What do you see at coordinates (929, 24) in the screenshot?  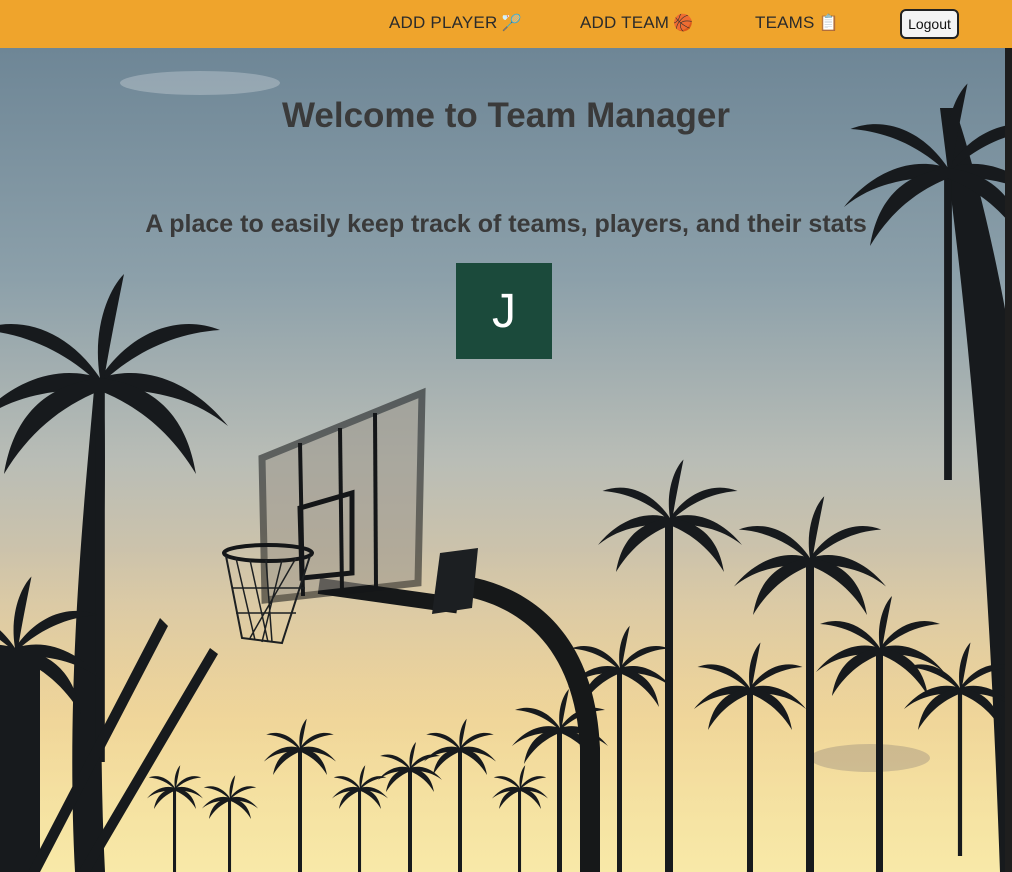 I see `logout-button: Logout` at bounding box center [929, 24].